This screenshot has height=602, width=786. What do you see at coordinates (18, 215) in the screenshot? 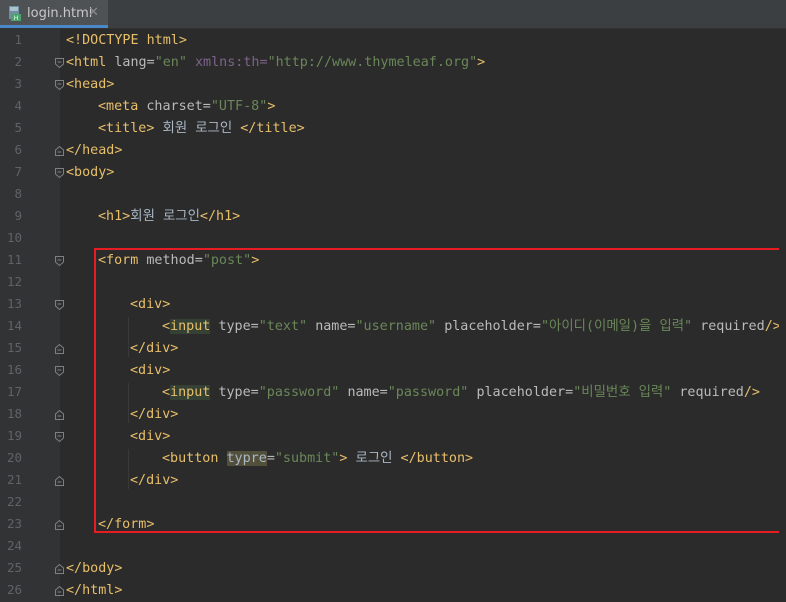
I see `line-number: 9` at bounding box center [18, 215].